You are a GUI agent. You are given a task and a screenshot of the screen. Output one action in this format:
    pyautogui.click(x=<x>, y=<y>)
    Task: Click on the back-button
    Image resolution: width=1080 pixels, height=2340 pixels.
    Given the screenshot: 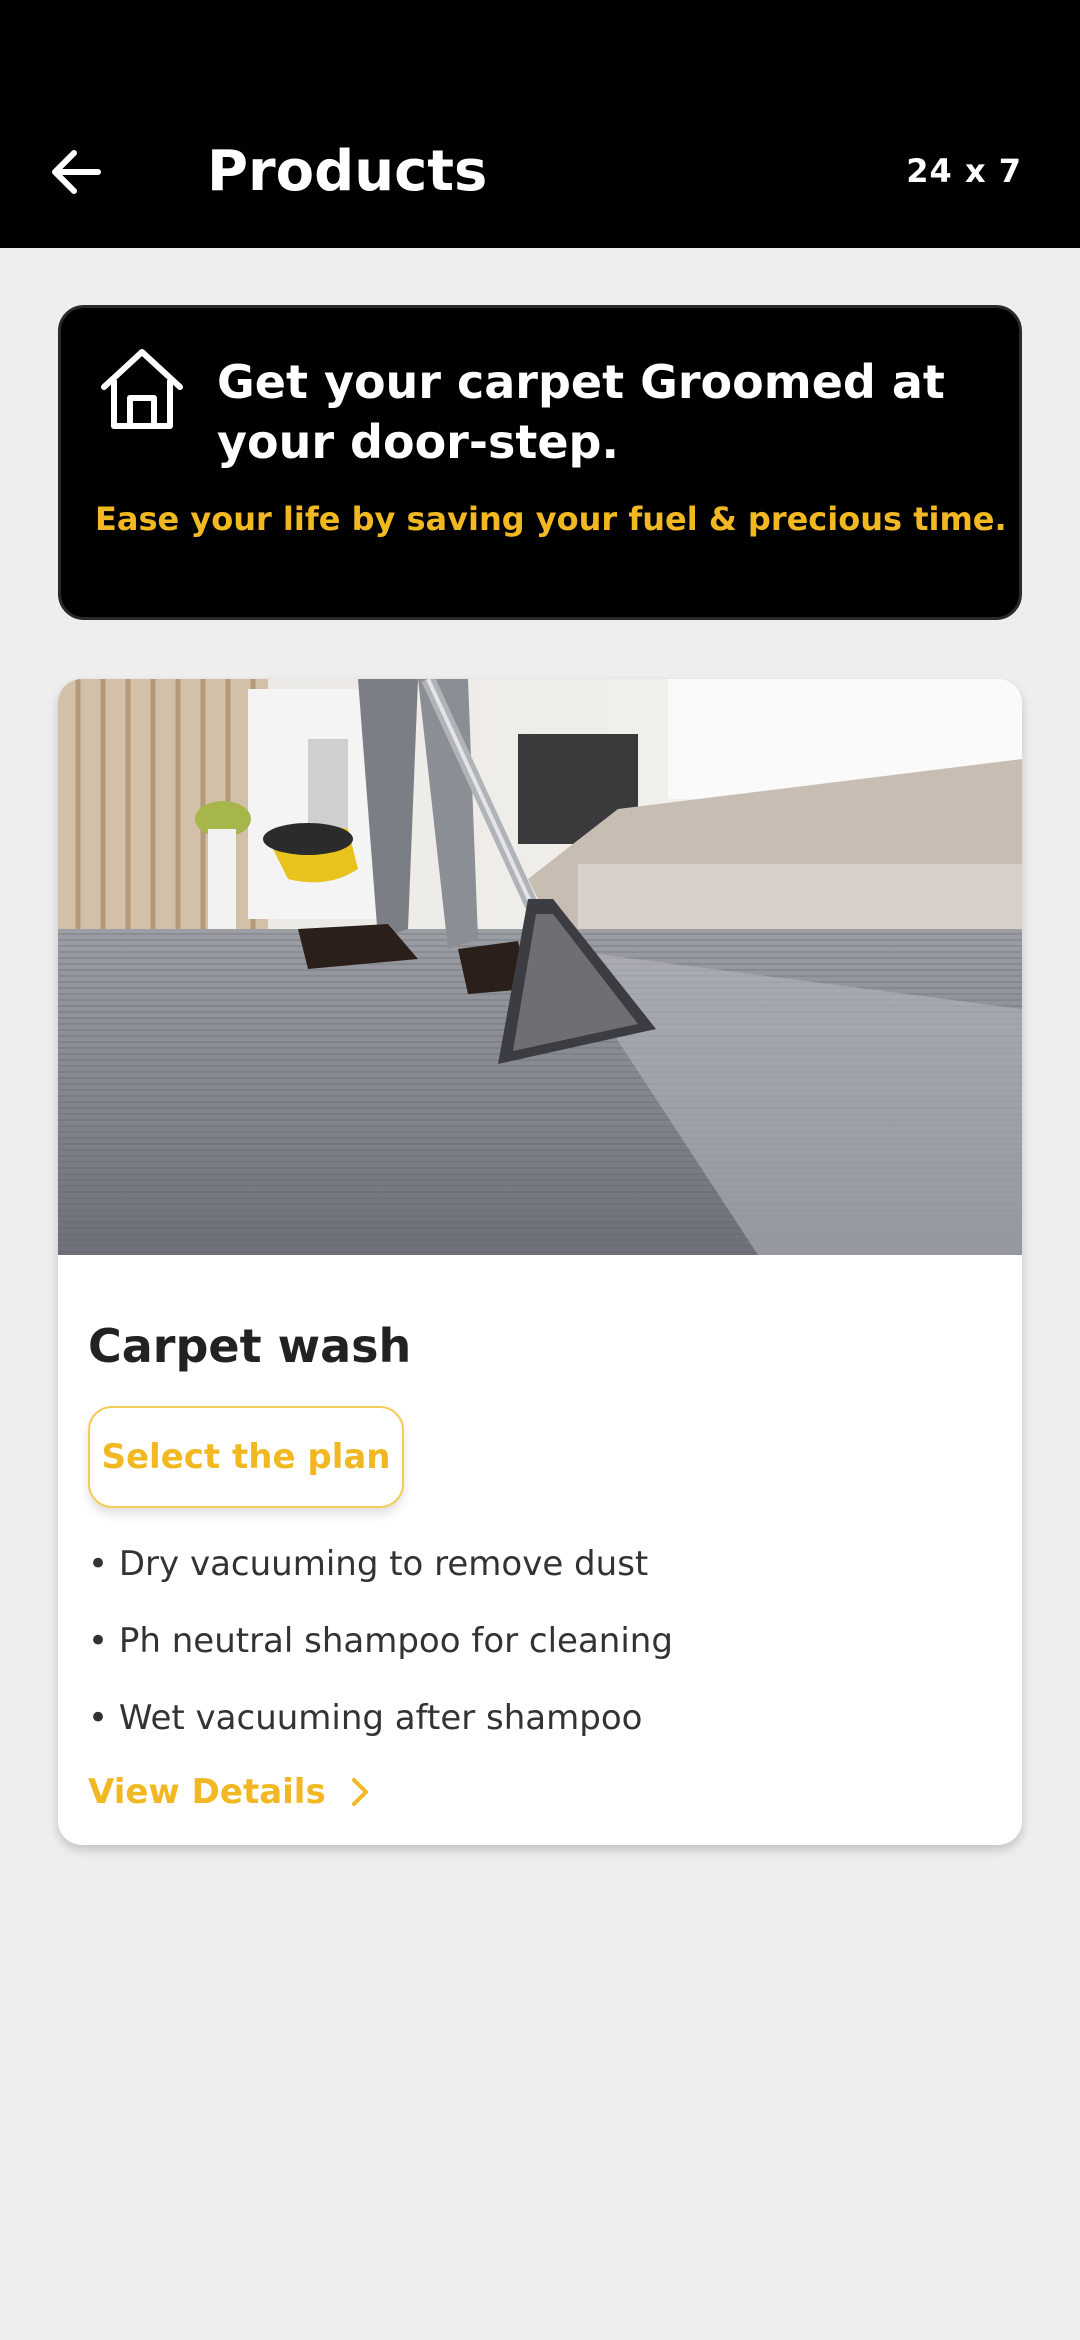 What is the action you would take?
    pyautogui.click(x=76, y=172)
    